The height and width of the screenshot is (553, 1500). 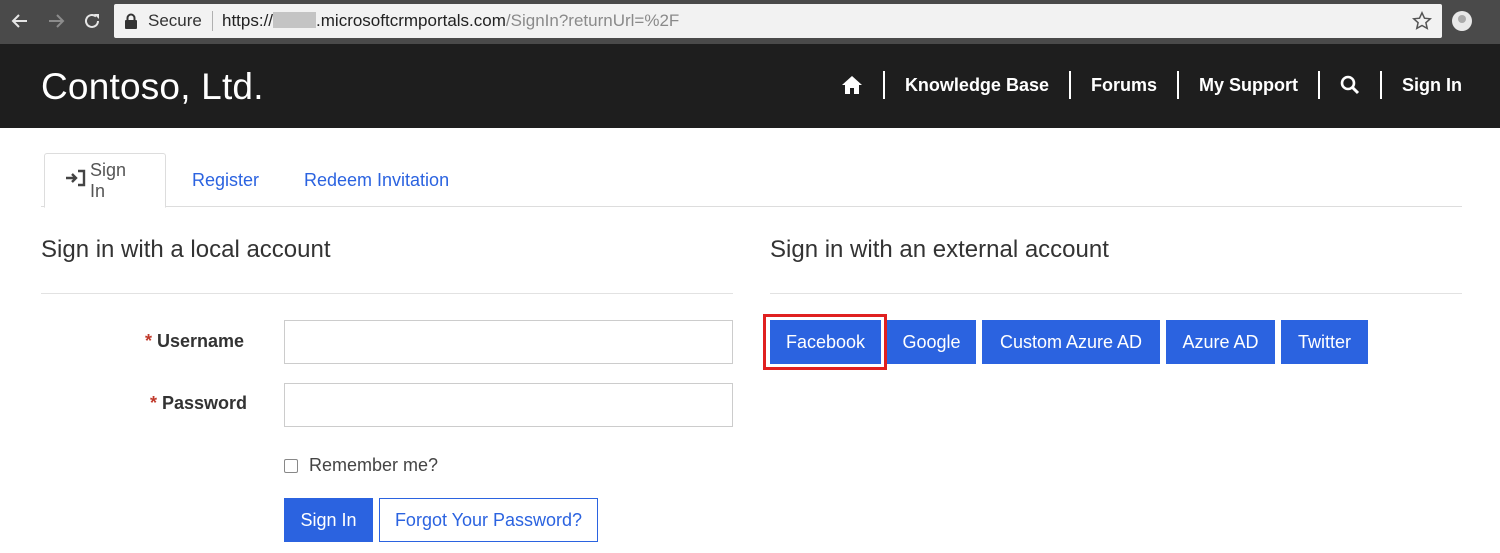 I want to click on external-divider, so click(x=1116, y=293).